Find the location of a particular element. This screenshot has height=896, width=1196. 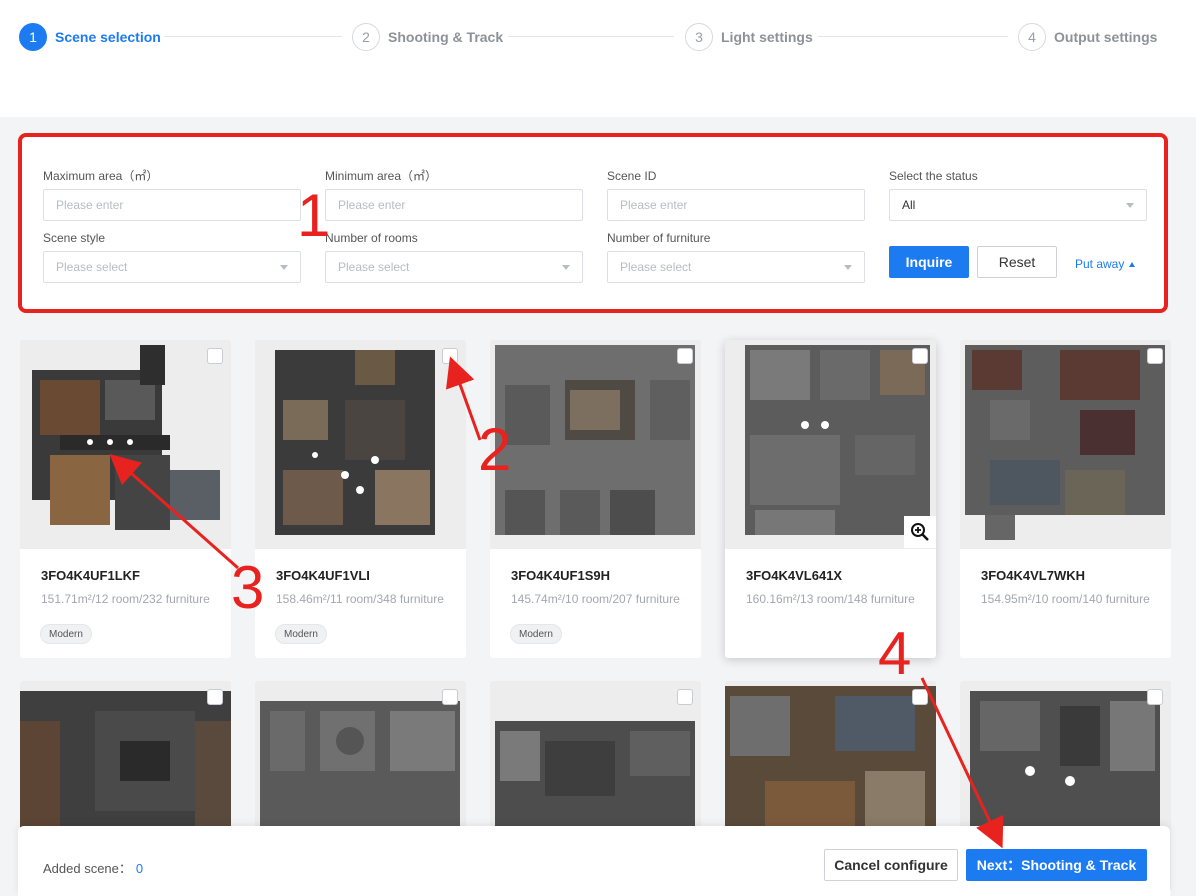

scene-id-label: Scene ID is located at coordinates (632, 176).